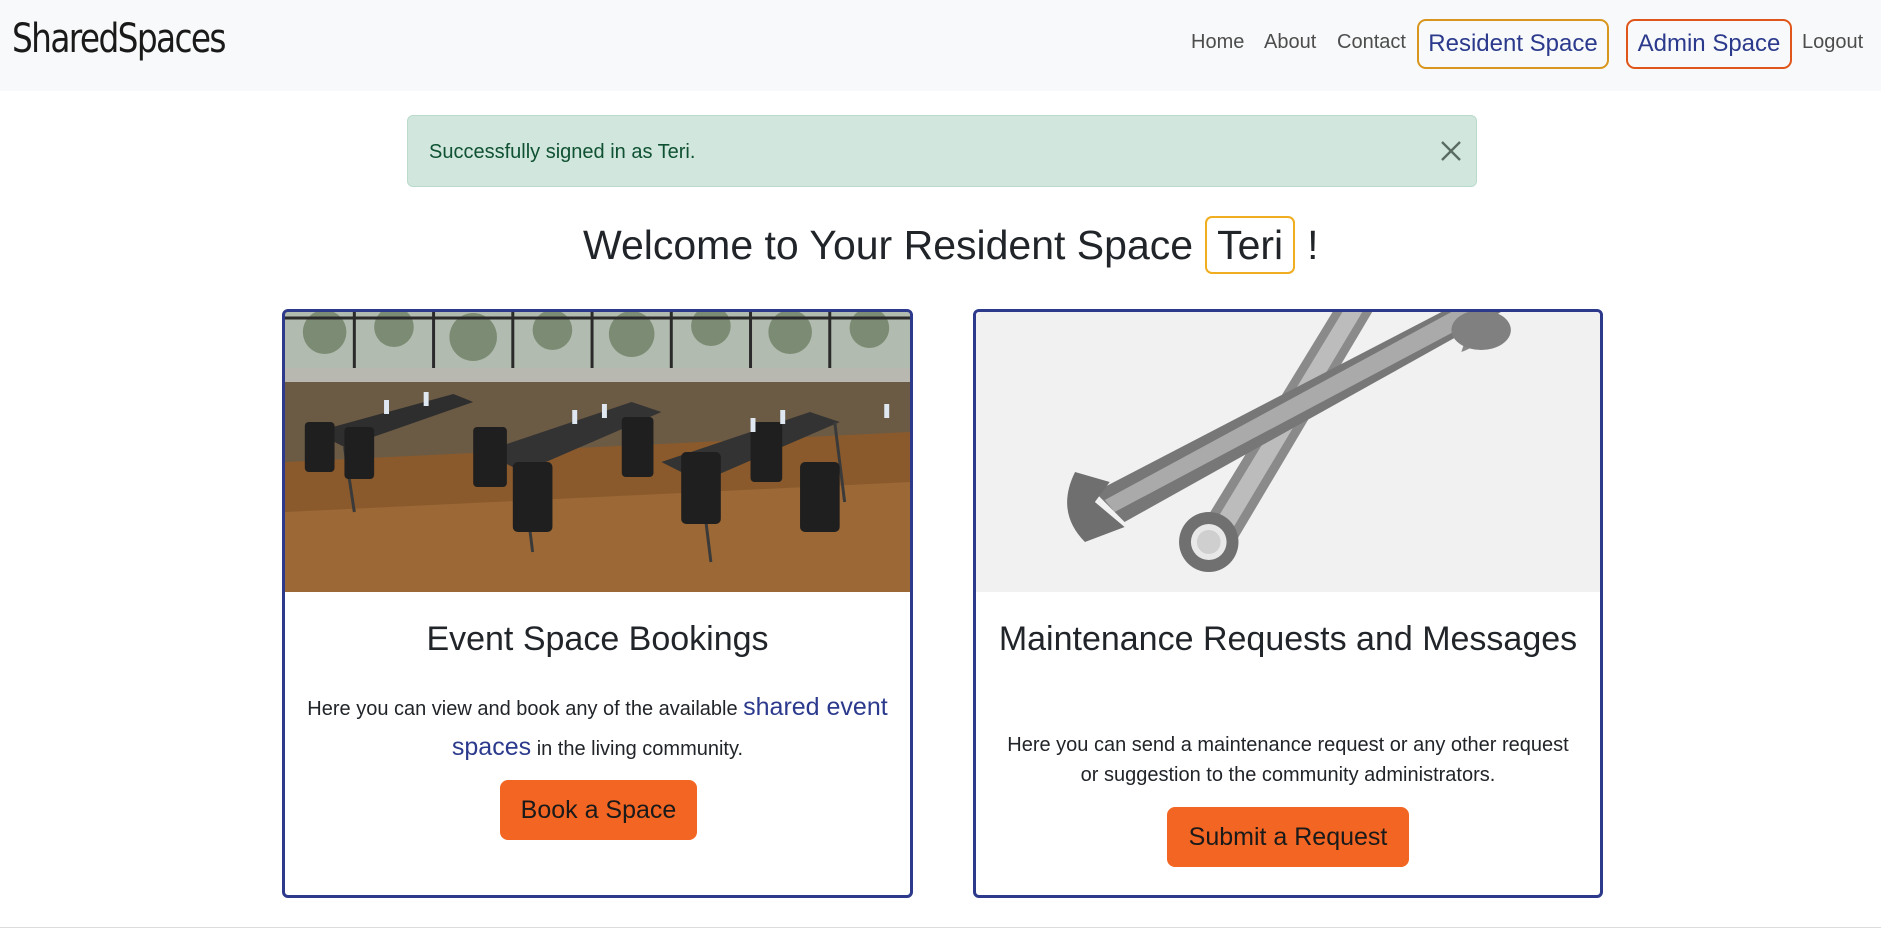 This screenshot has width=1881, height=934. I want to click on welcome-prefix: Welcome to Your Resident Space, so click(888, 244).